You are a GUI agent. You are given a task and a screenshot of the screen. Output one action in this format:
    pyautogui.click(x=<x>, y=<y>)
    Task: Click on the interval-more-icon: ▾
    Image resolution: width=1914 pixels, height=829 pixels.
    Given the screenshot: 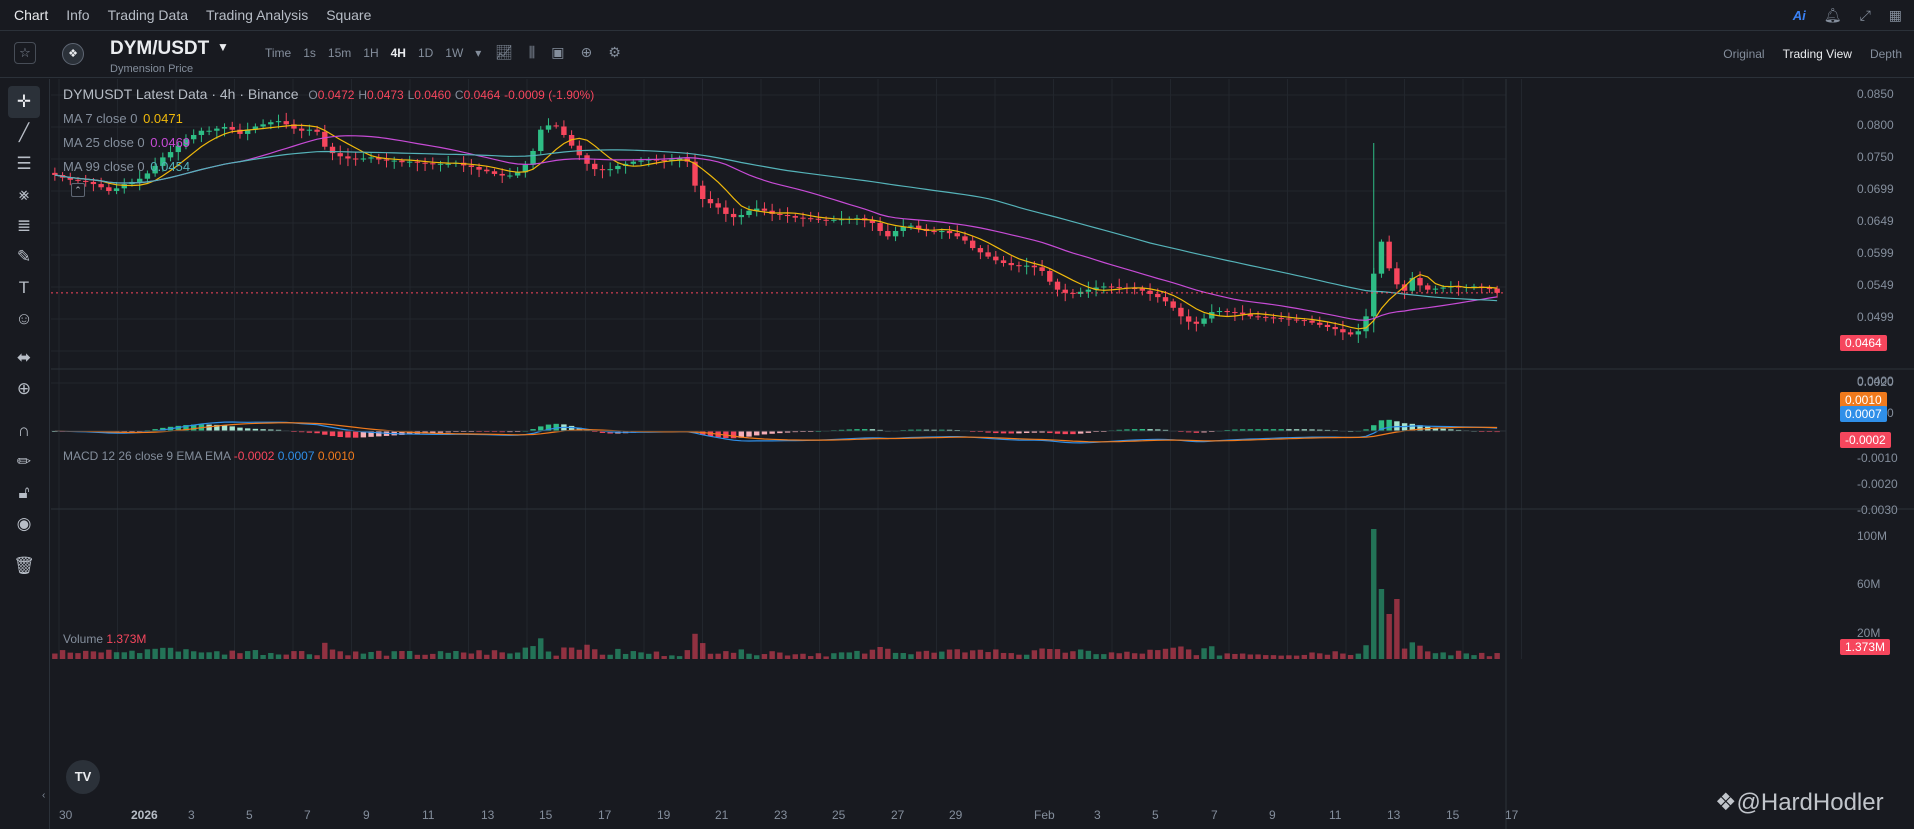 What is the action you would take?
    pyautogui.click(x=478, y=53)
    